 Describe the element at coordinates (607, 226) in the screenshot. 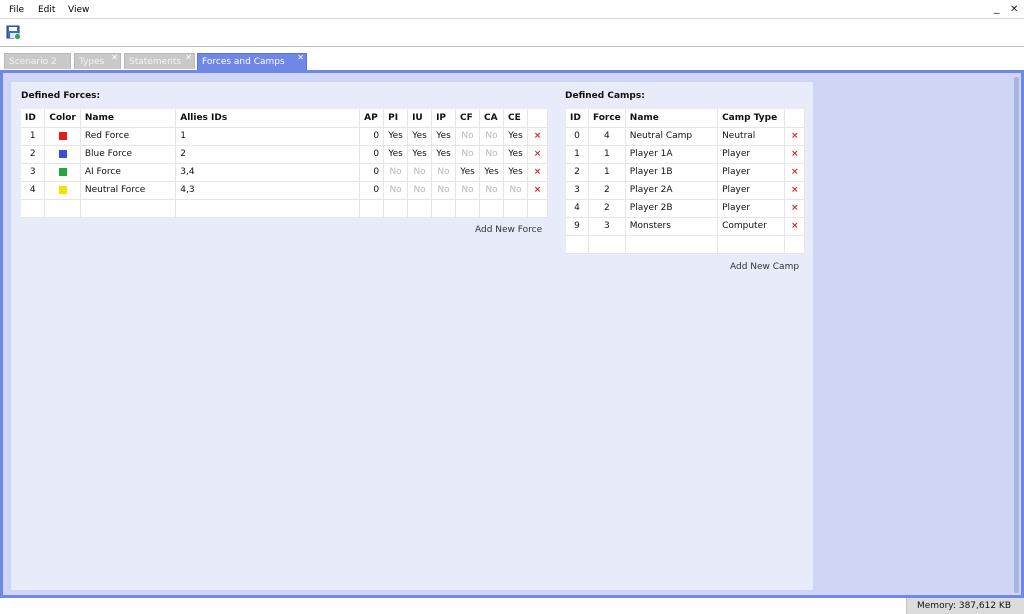

I see `camp-force: 3` at that location.